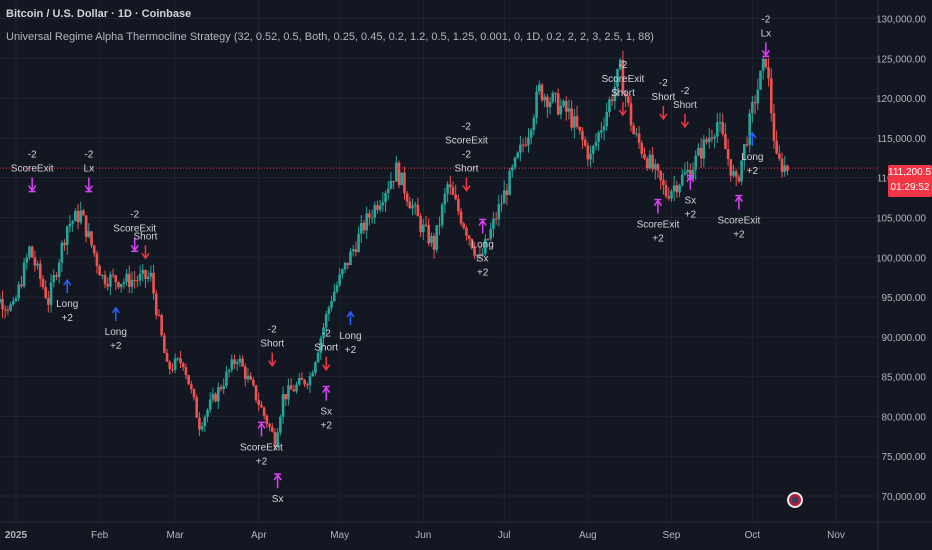  I want to click on x-tick-label: Aug, so click(588, 535).